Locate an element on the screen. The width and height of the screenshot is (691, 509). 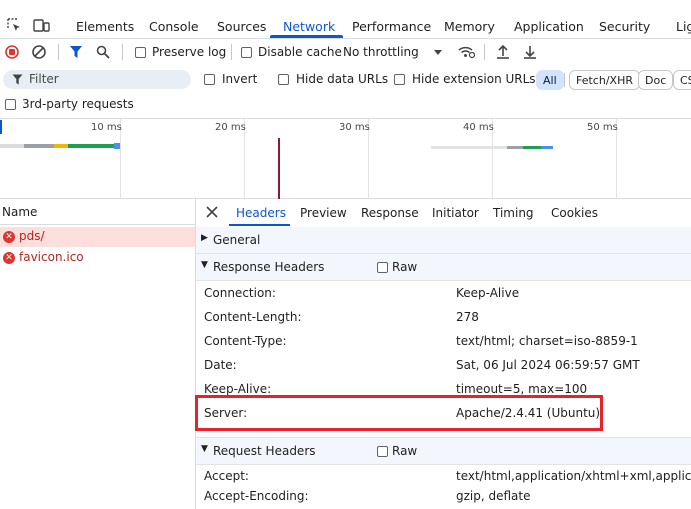
request-headers-title: Request Headers is located at coordinates (264, 451).